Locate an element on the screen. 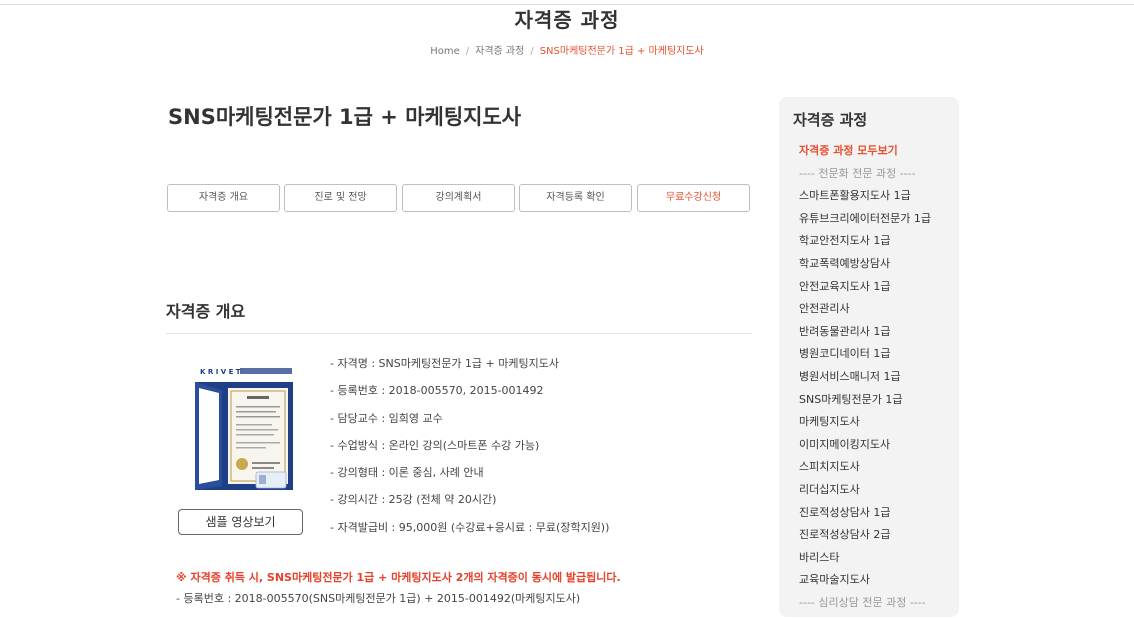 Image resolution: width=1134 pixels, height=618 pixels. sidebar-item: 학교폭력예방상담사 is located at coordinates (865, 268).